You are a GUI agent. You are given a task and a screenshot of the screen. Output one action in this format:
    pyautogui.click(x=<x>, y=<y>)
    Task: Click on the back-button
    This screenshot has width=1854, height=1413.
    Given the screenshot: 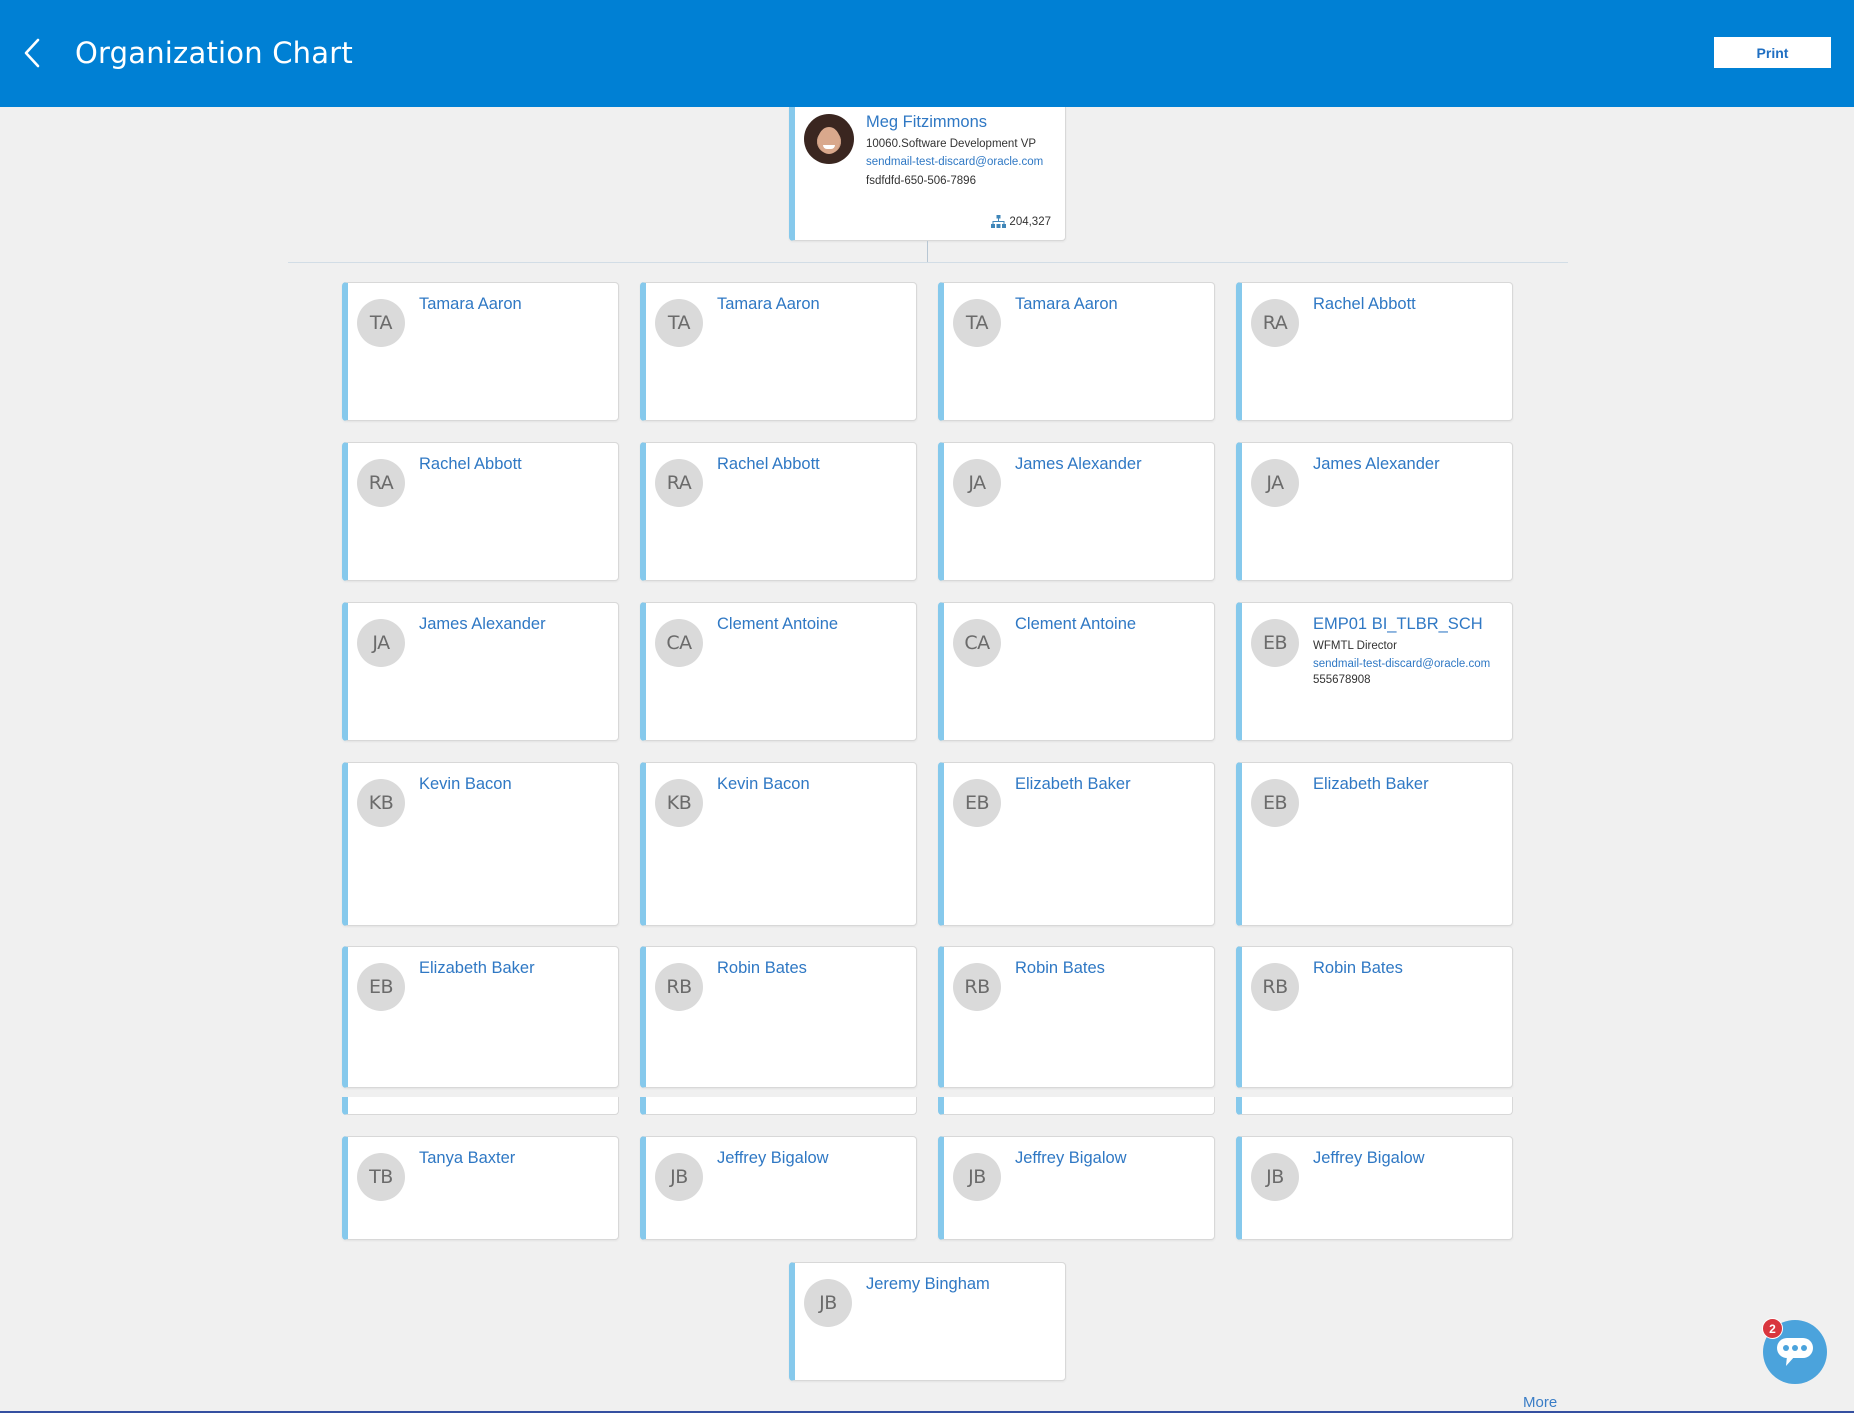 What is the action you would take?
    pyautogui.click(x=33, y=53)
    